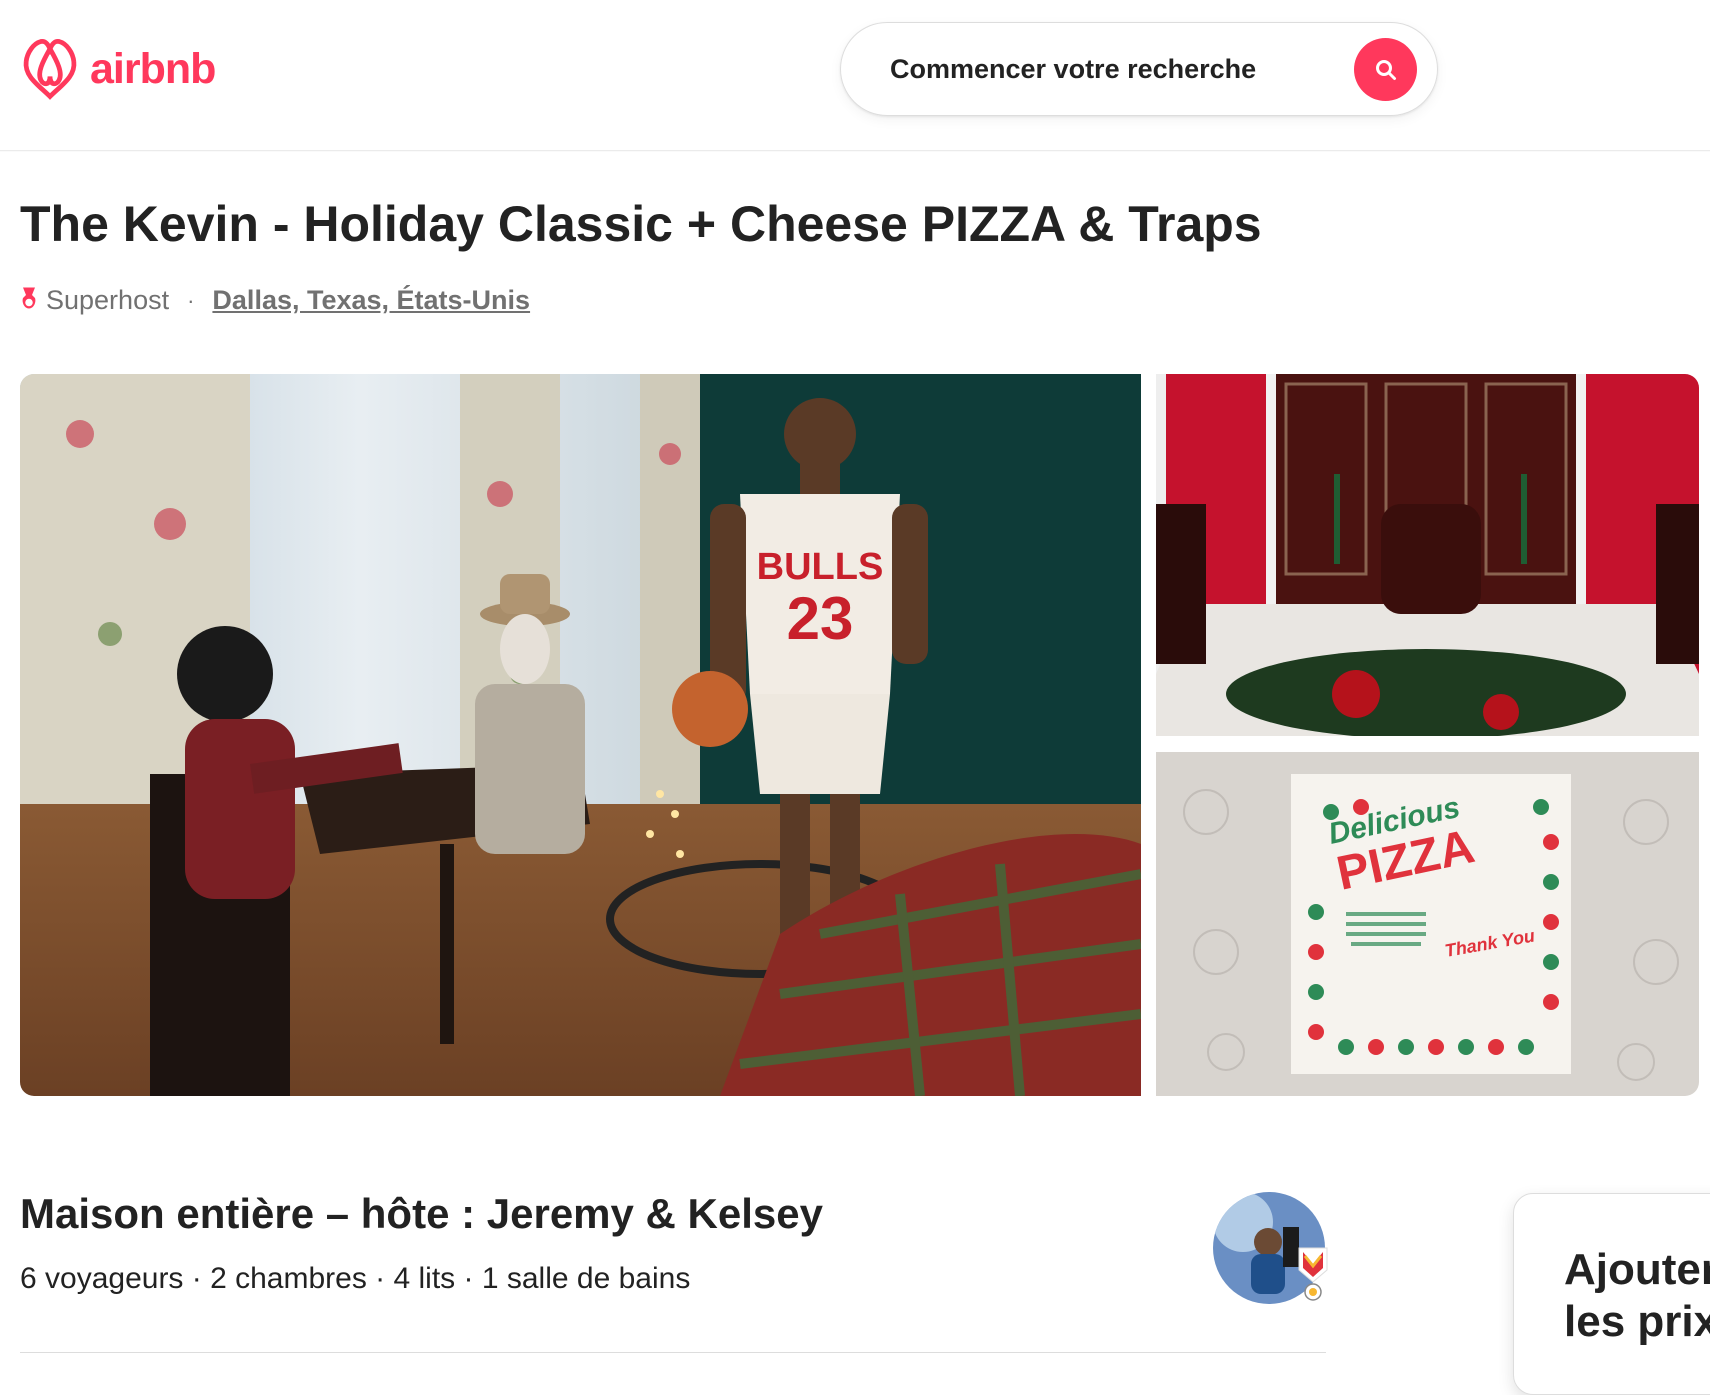  Describe the element at coordinates (421, 1213) in the screenshot. I see `listing-summary-title: Maison entière – hôte : Jeremy & Kelsey` at that location.